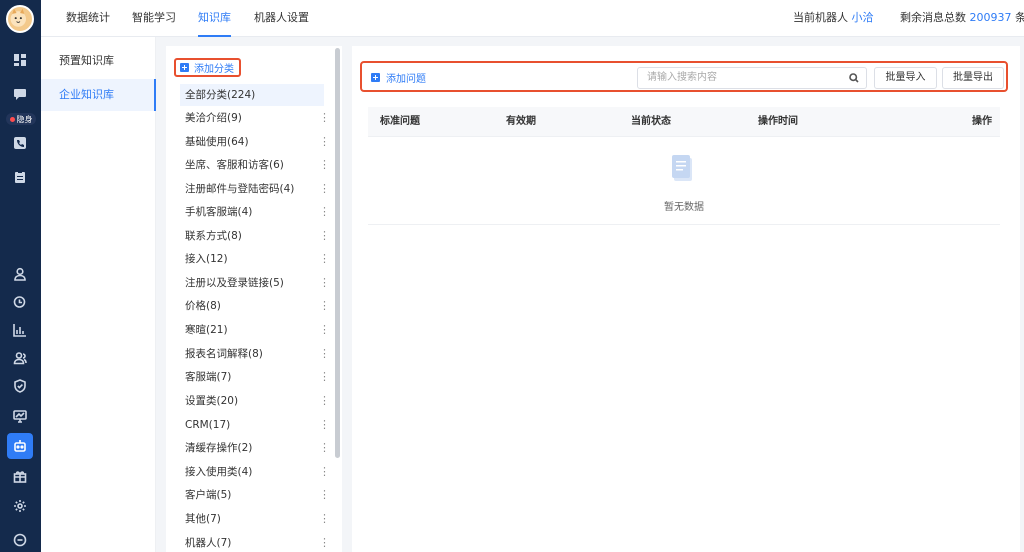  What do you see at coordinates (406, 79) in the screenshot?
I see `add-question-label: 添加问题` at bounding box center [406, 79].